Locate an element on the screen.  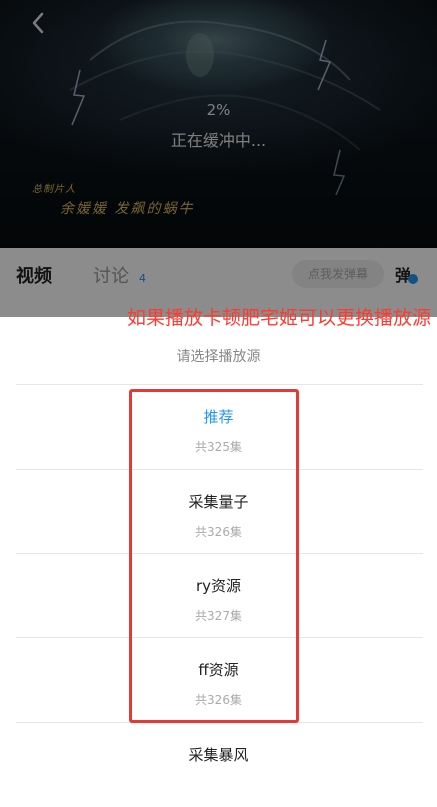
source-name: ff资源 is located at coordinates (218, 670).